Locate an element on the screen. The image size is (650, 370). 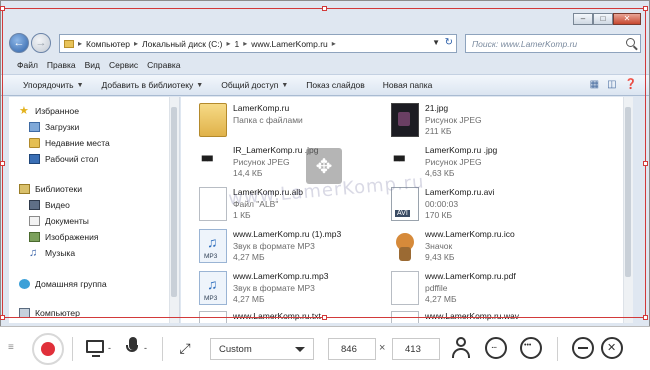
view-controls: ▦ ◫ ❓ is located at coordinates (613, 84).